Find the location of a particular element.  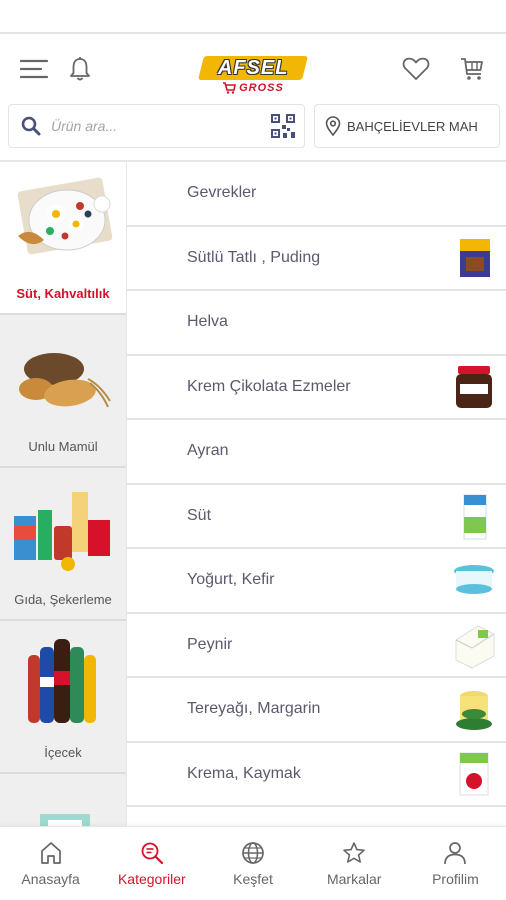

category-gida-sekerleme: Gıda, Şekerleme is located at coordinates (63, 544).